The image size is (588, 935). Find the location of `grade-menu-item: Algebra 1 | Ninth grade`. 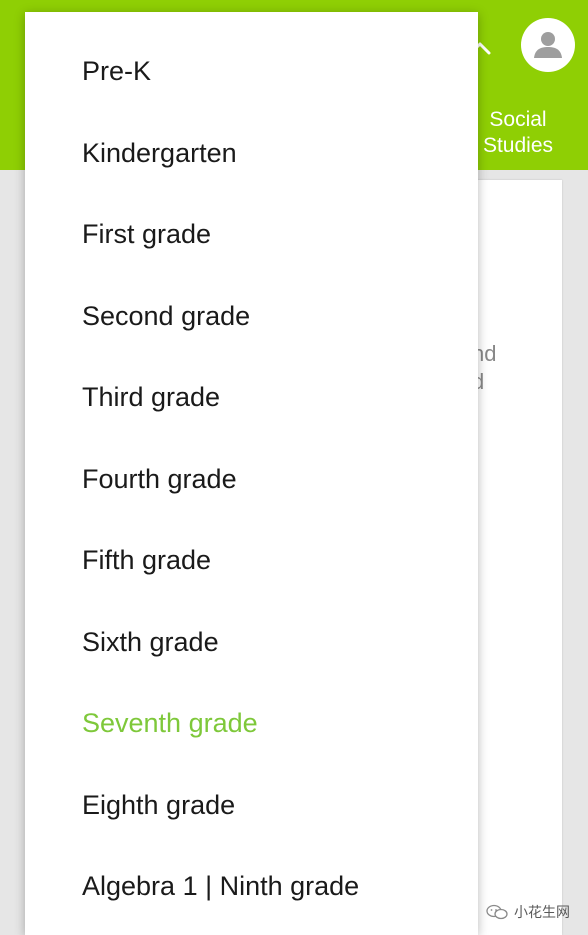

grade-menu-item: Algebra 1 | Ninth grade is located at coordinates (220, 886).